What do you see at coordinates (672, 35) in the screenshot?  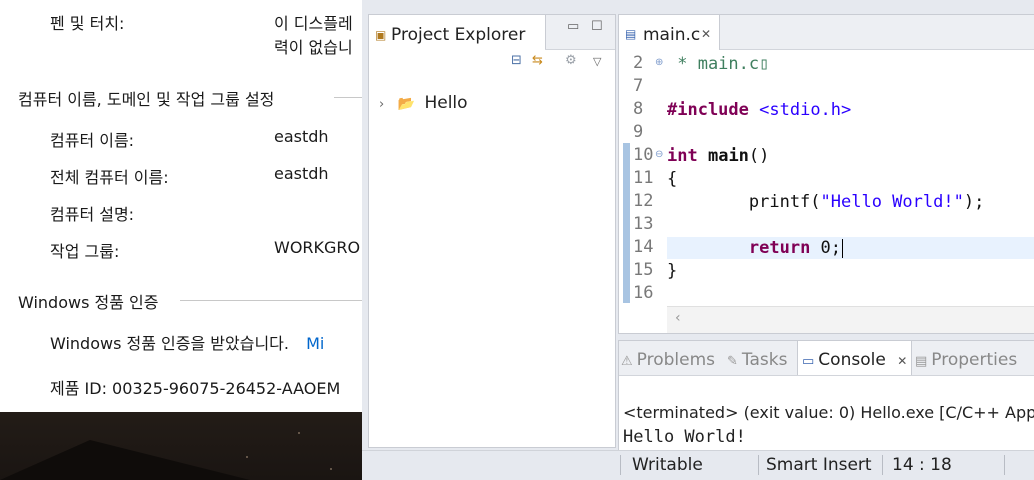 I see `editor-tab-title: main.c` at bounding box center [672, 35].